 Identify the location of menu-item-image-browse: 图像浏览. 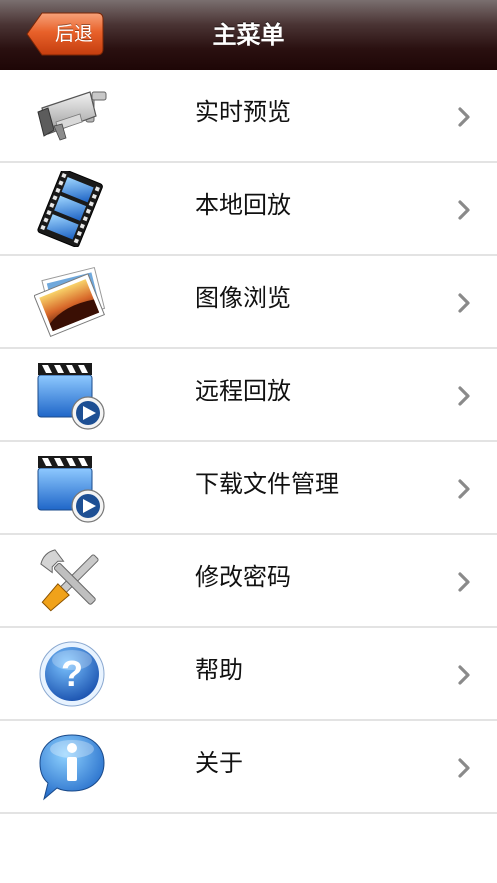
(248, 302).